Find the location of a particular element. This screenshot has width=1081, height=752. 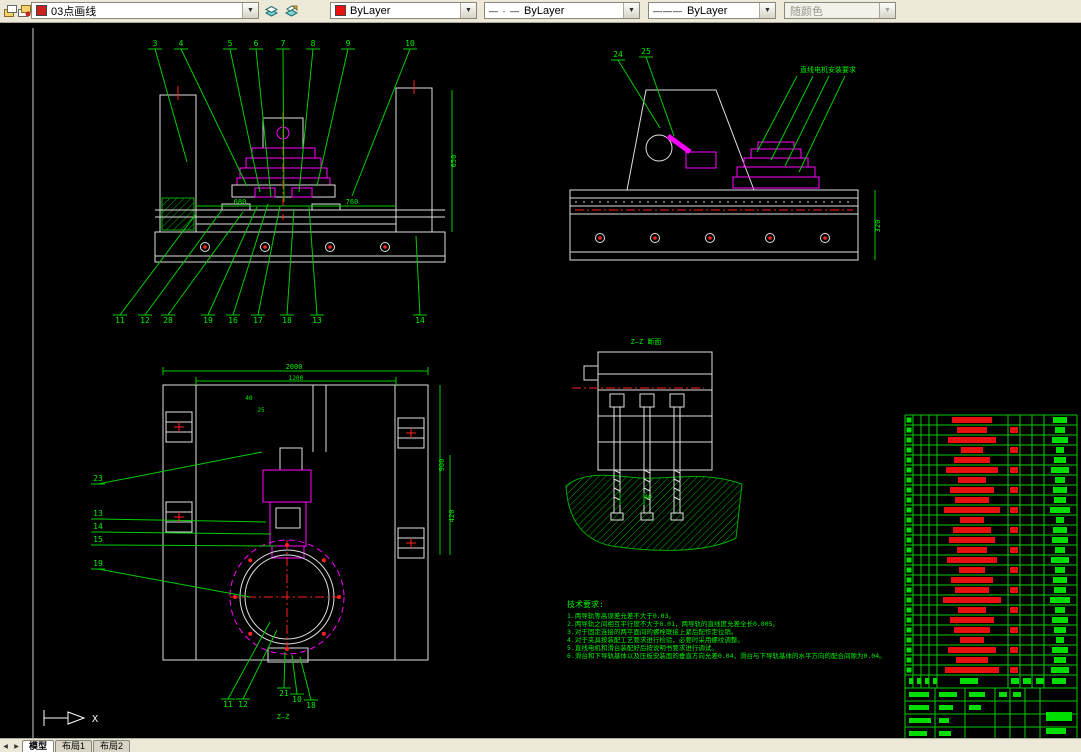

plan-section-mark: Z—Z is located at coordinates (283, 717).